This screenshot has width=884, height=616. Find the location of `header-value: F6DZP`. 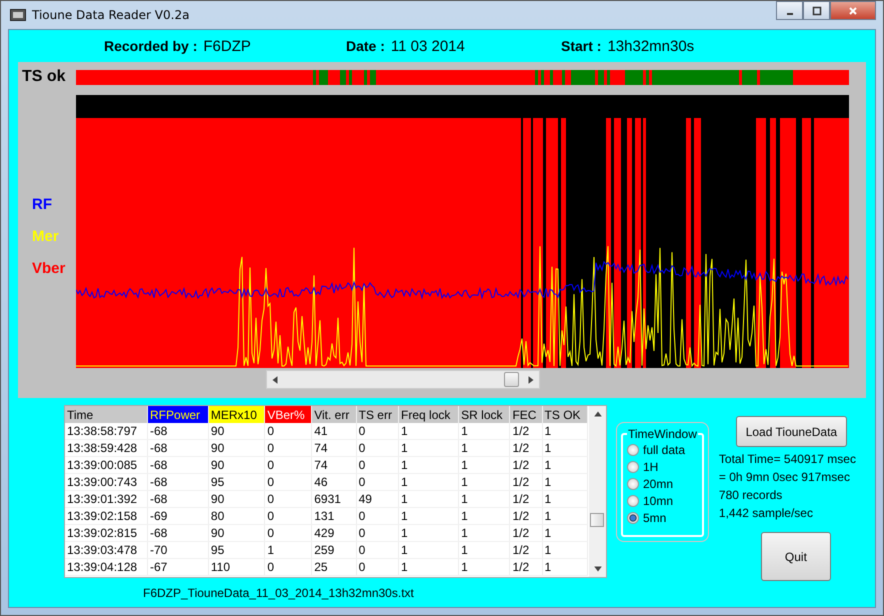

header-value: F6DZP is located at coordinates (227, 46).